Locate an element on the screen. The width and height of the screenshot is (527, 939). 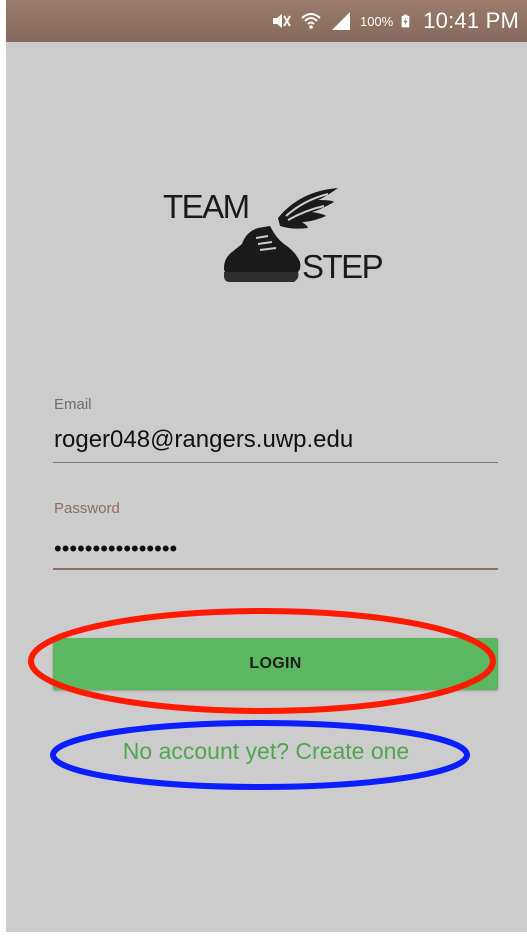
login-button-label: LOGIN is located at coordinates (275, 663).